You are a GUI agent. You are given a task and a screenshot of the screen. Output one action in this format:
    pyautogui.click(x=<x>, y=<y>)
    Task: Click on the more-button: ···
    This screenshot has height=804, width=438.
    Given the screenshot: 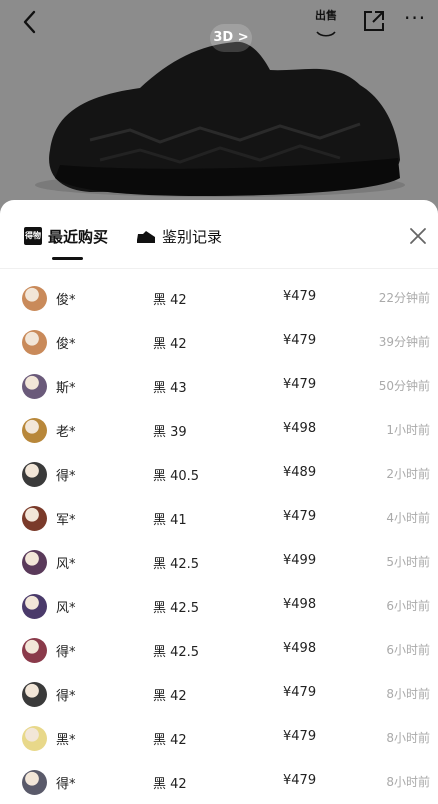 What is the action you would take?
    pyautogui.click(x=419, y=20)
    